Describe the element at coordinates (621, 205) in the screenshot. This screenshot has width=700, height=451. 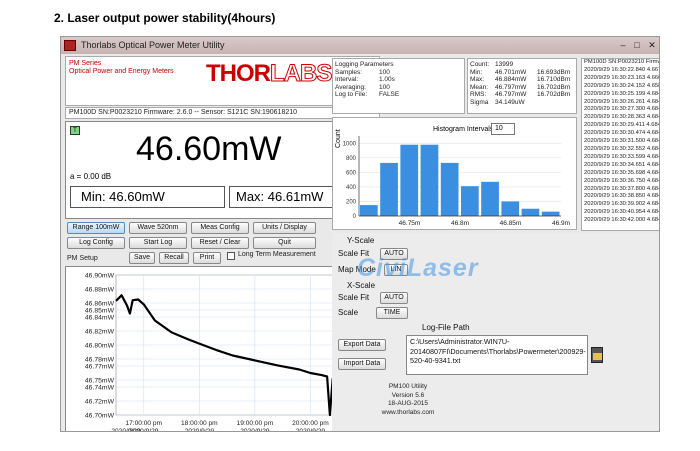
I see `log-list-row: 2020/9/29 16:30:39.902 4.6846E-2 W` at that location.